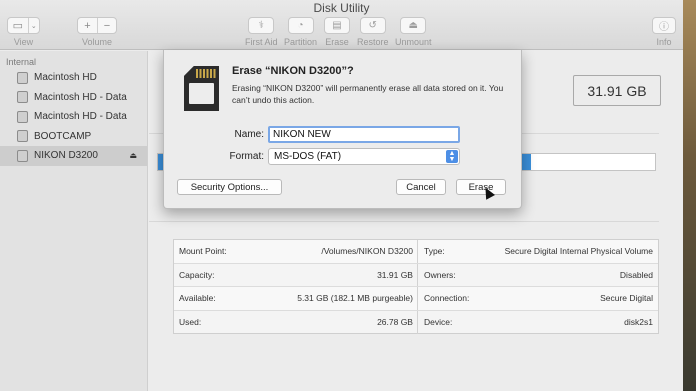 Image resolution: width=696 pixels, height=391 pixels. I want to click on restore-icon: ↺, so click(372, 25).